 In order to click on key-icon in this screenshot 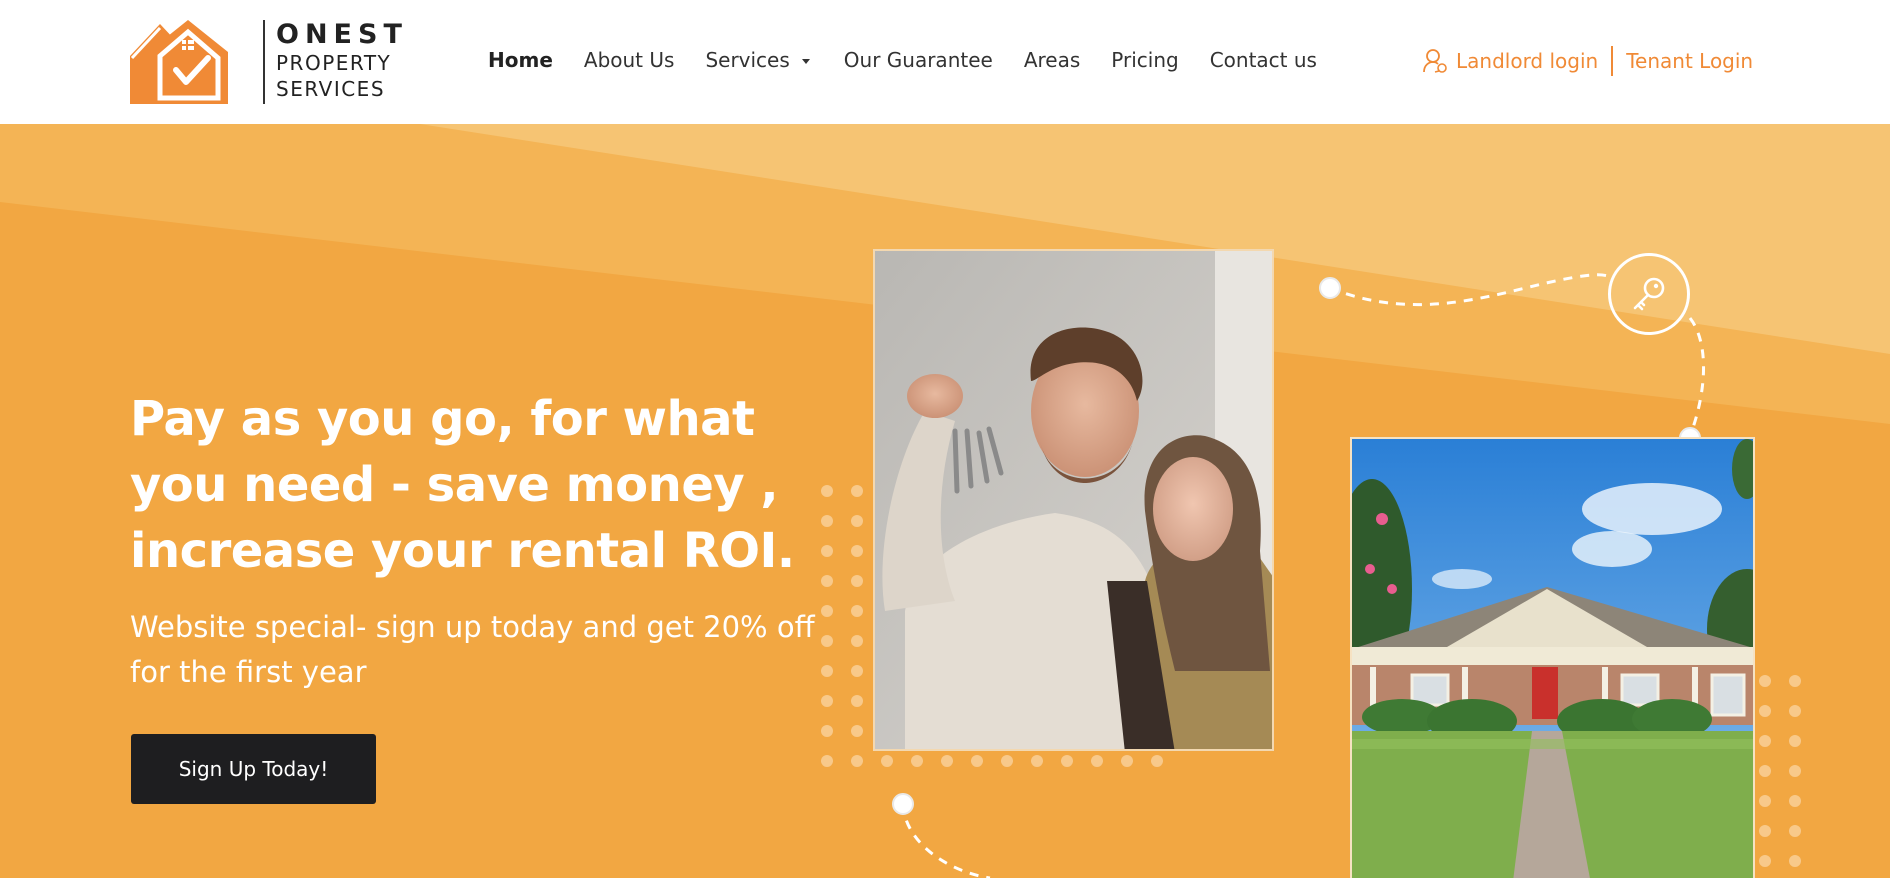, I will do `click(1649, 294)`.